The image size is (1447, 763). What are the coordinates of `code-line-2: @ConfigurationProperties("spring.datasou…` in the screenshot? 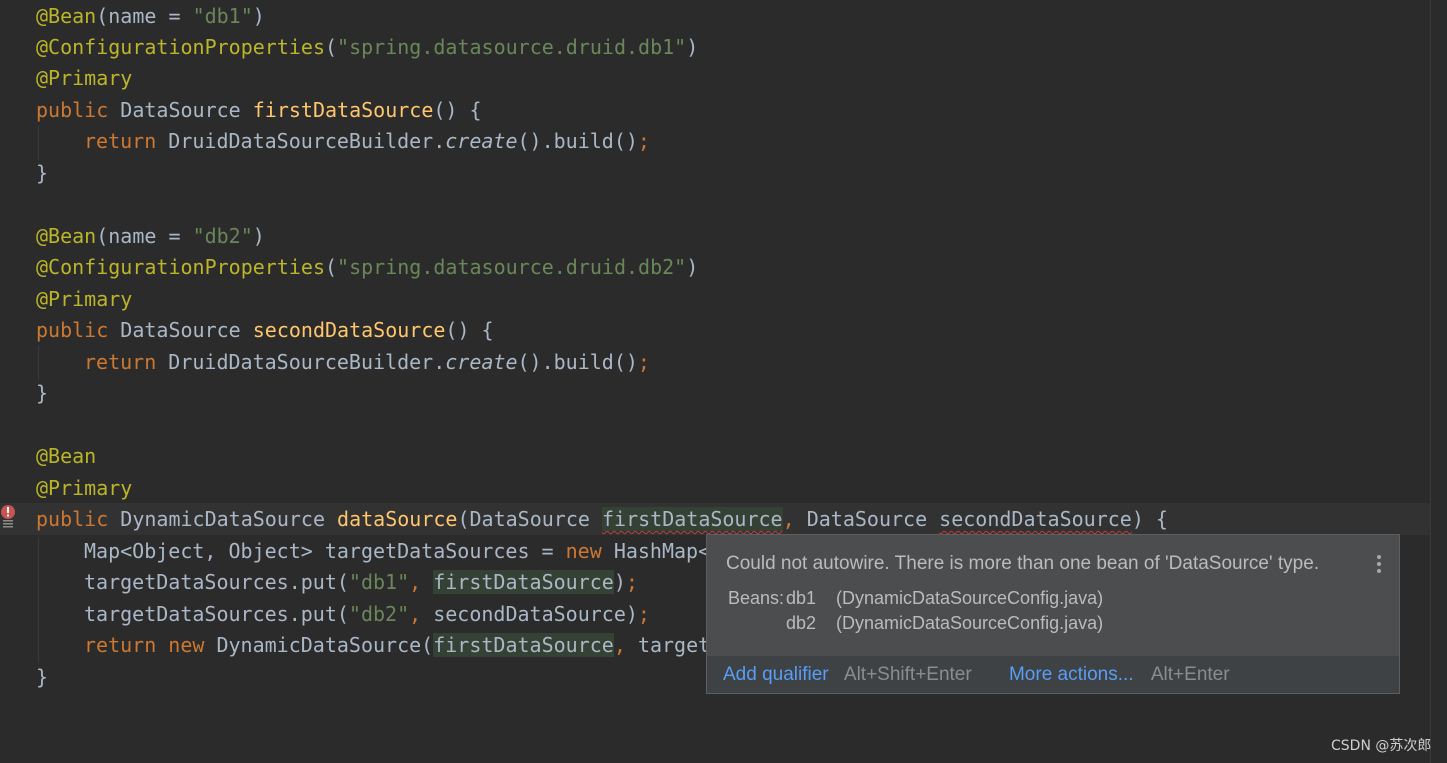 It's located at (367, 47).